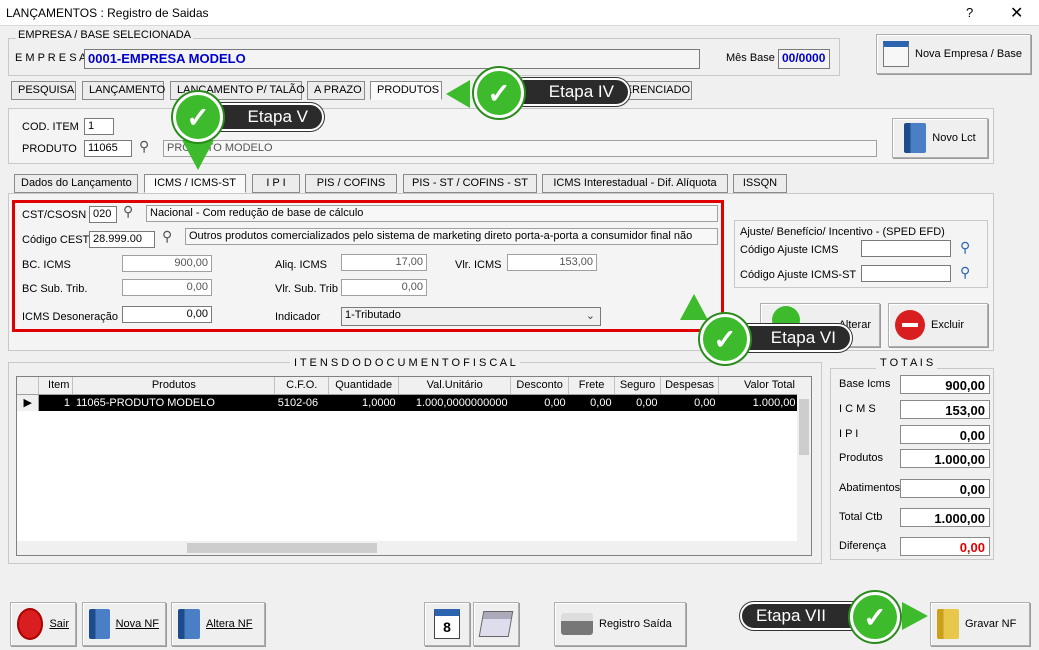 The height and width of the screenshot is (650, 1039). Describe the element at coordinates (276, 183) in the screenshot. I see `tab-ipi: I P I` at that location.